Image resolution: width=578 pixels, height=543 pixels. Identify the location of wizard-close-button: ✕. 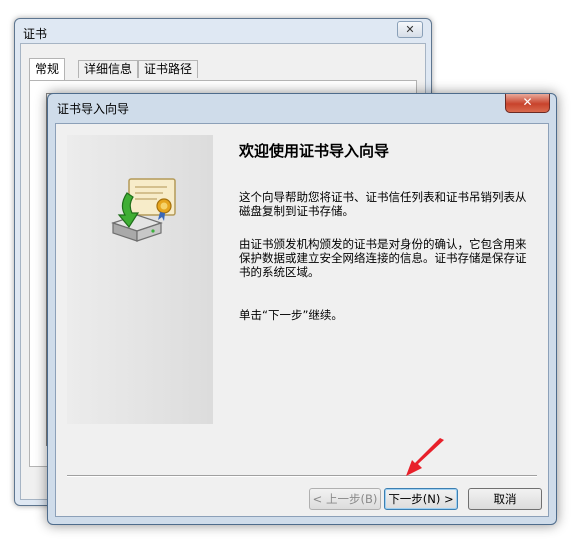
(527, 103).